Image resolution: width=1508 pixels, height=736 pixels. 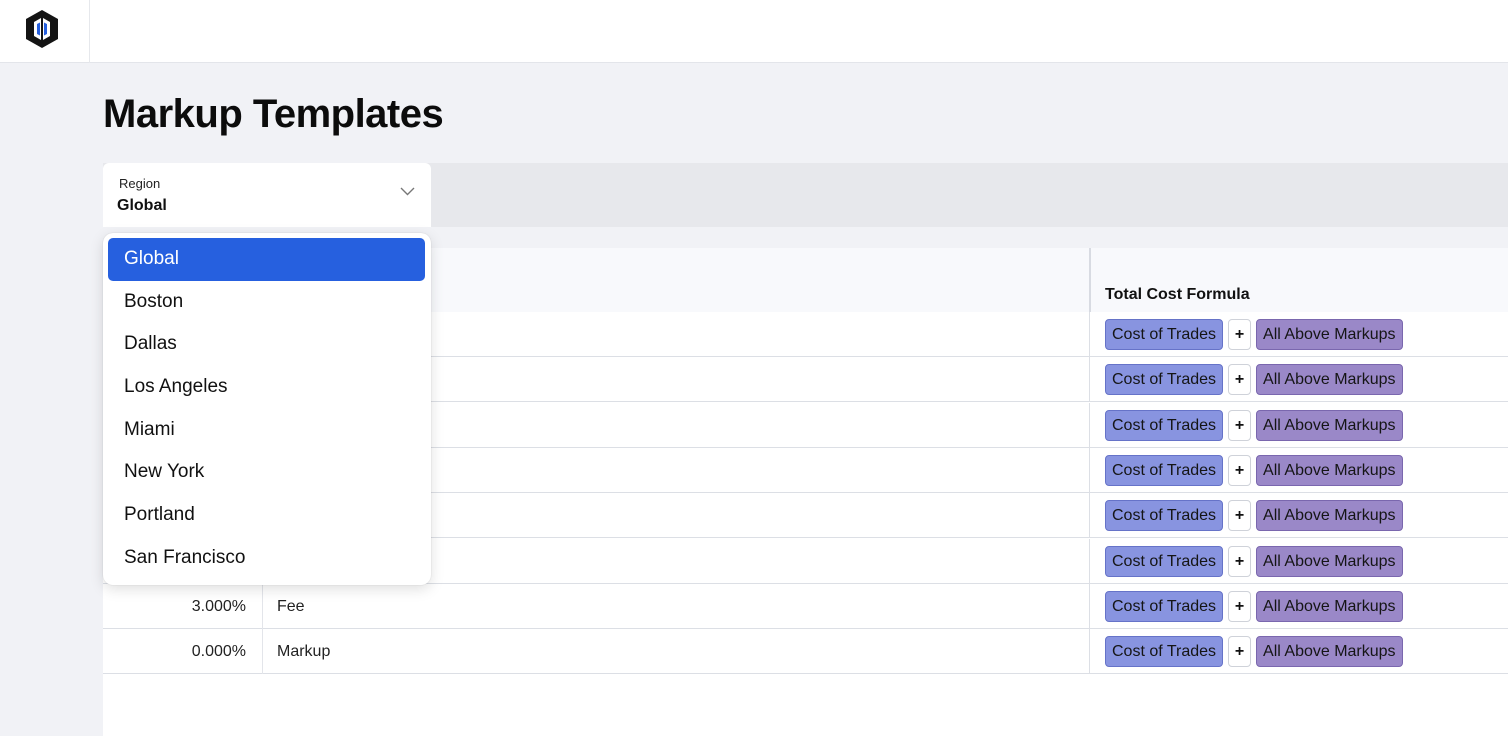 I want to click on region-option: Global, so click(x=266, y=259).